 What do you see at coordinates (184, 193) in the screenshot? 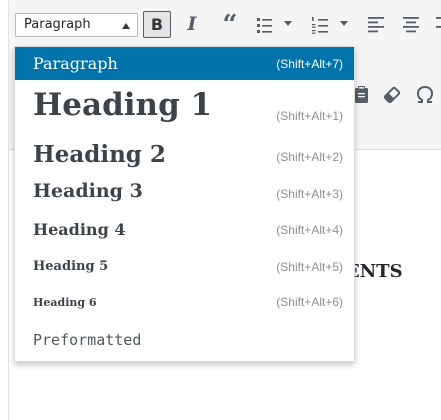
I see `menu-item-heading-3: Heading 3 (Shift+Alt+3)` at bounding box center [184, 193].